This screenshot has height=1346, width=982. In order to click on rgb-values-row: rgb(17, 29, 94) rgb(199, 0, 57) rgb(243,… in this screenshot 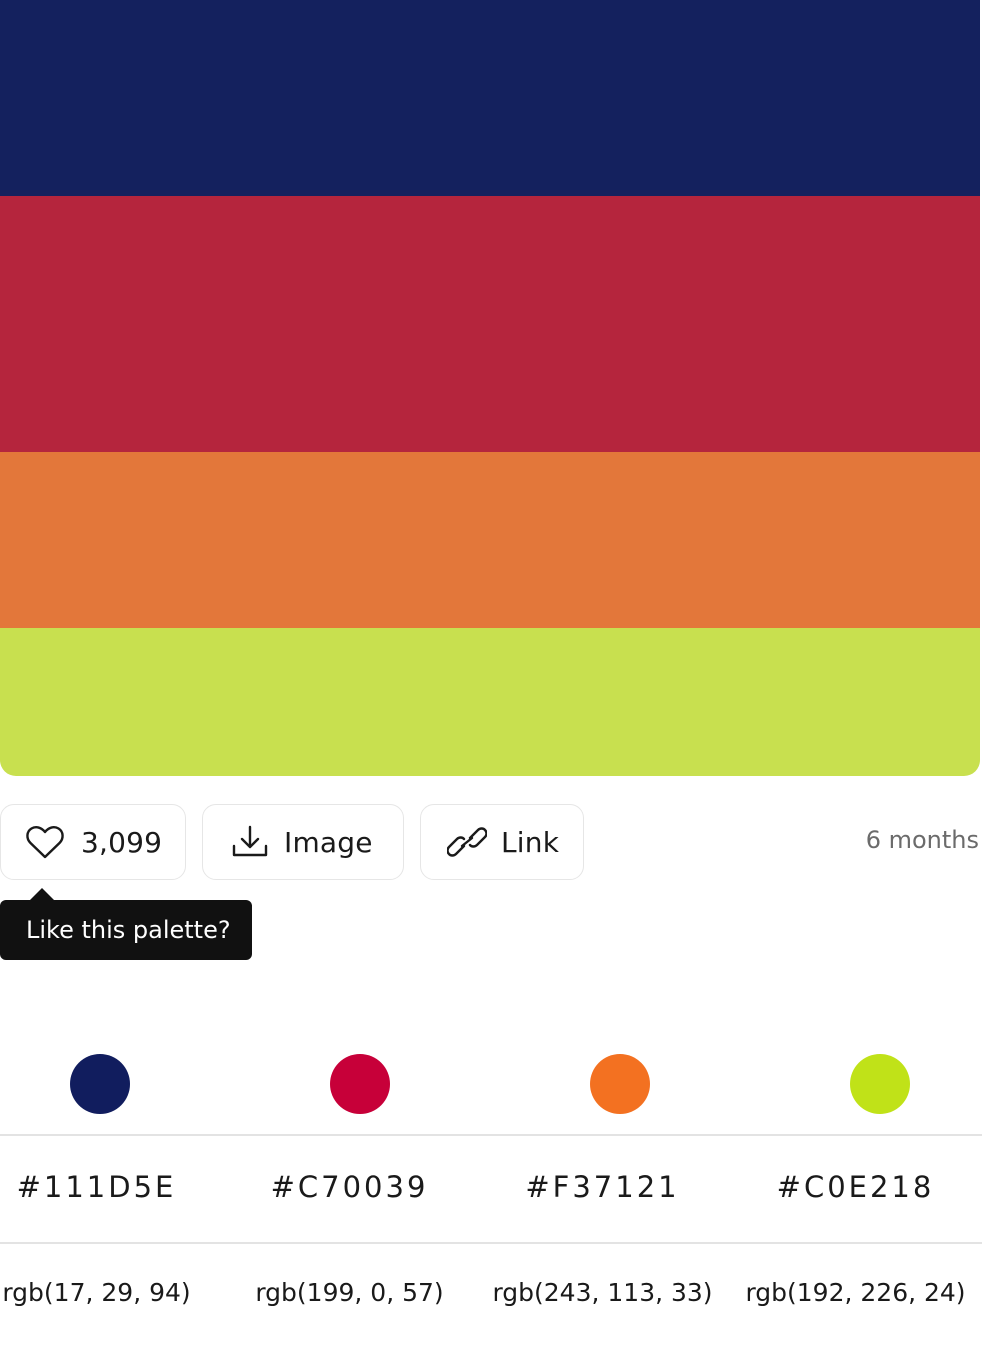, I will do `click(491, 1292)`.